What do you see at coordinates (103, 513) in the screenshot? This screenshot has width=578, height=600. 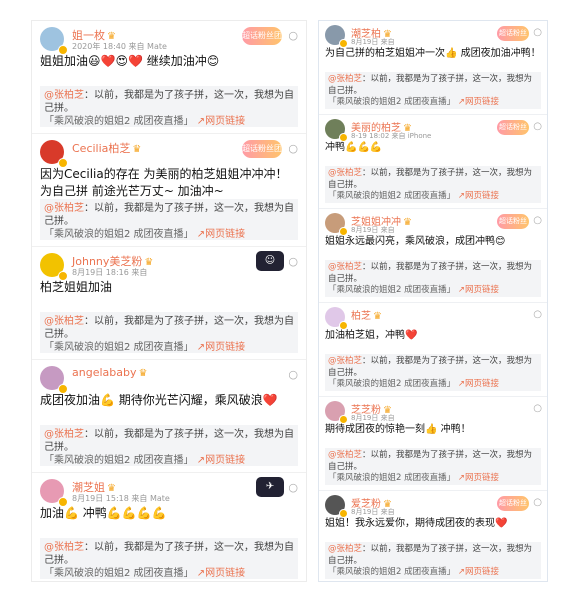 I see `post-content: 加油💪 冲鸭💪💪💪💪` at bounding box center [103, 513].